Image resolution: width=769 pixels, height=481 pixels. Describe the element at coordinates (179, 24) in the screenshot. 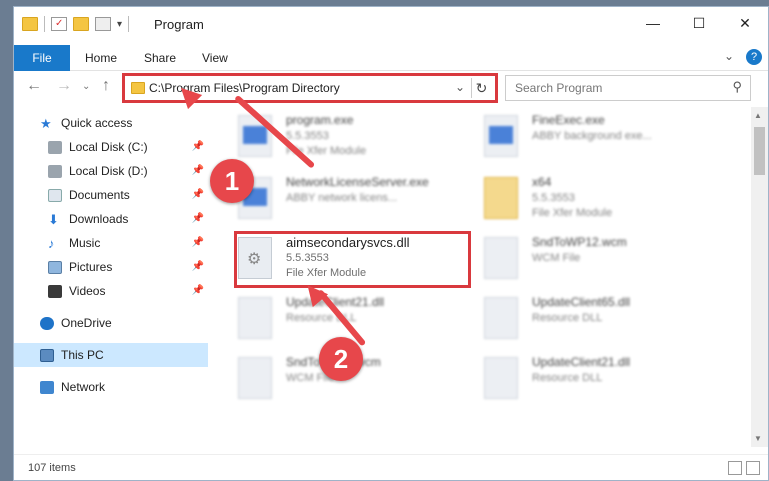

I see `window-title: Program` at that location.